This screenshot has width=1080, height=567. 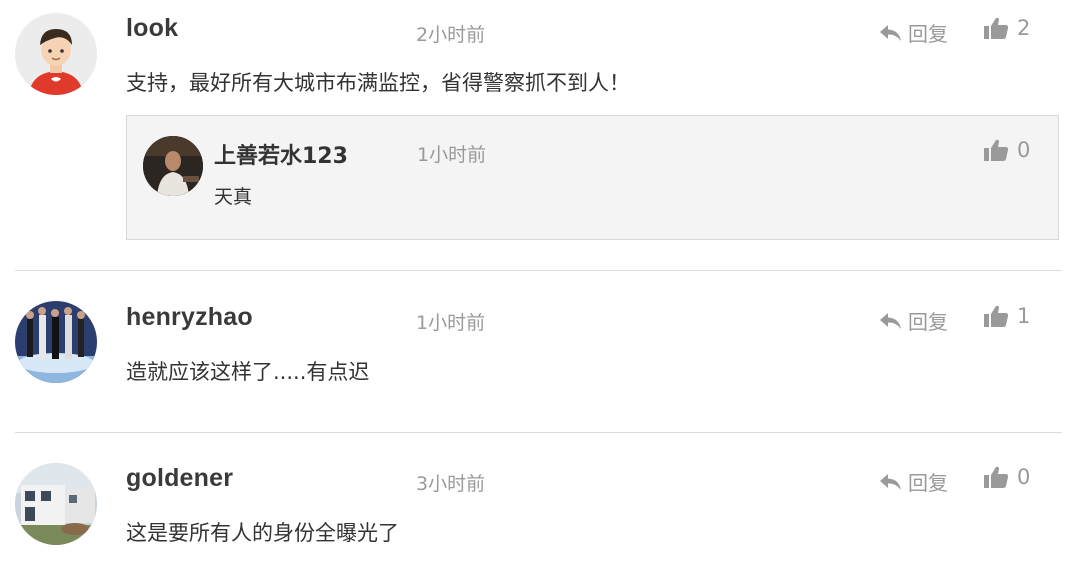 I want to click on like-button: 2, so click(x=1006, y=28).